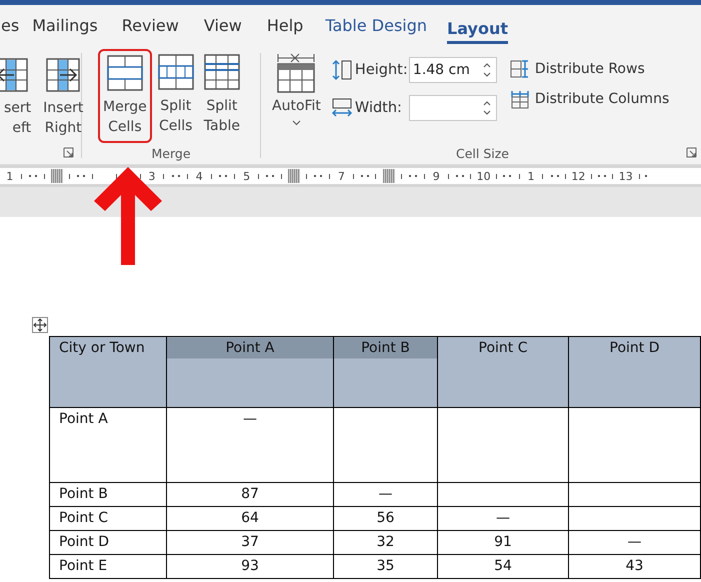 This screenshot has height=582, width=701. Describe the element at coordinates (386, 566) in the screenshot. I see `table-cell: 35` at that location.